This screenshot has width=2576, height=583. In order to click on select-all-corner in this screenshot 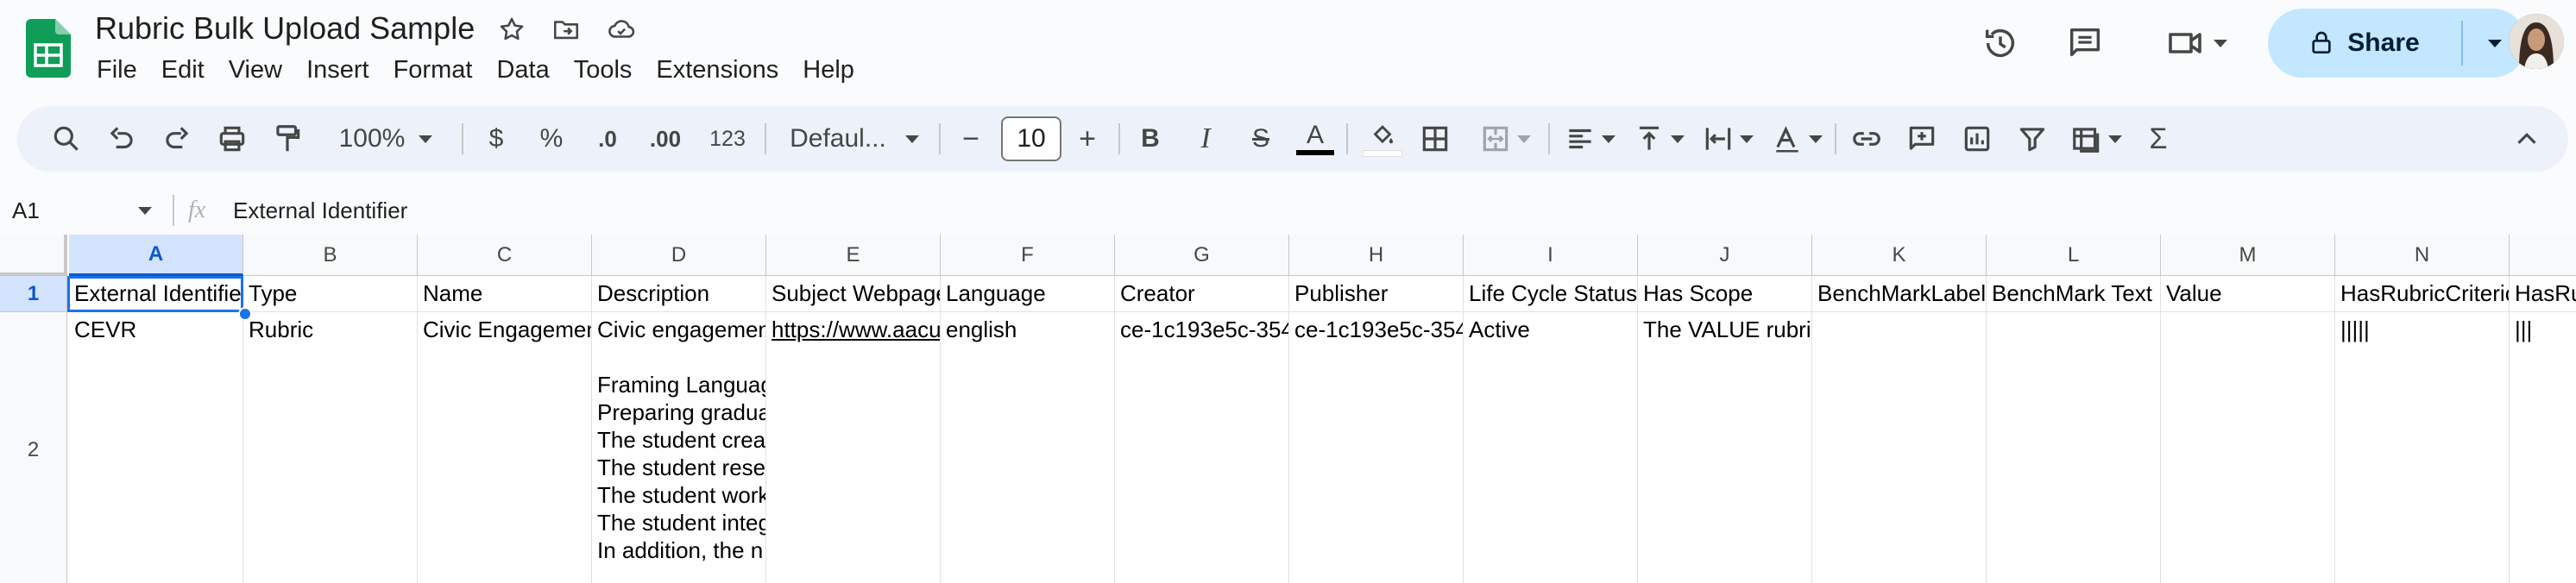, I will do `click(33, 255)`.